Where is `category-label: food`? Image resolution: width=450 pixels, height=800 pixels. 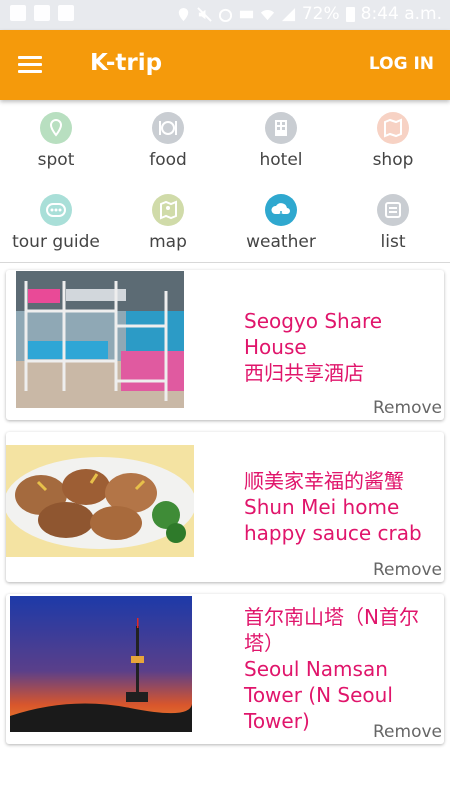
category-label: food is located at coordinates (168, 160).